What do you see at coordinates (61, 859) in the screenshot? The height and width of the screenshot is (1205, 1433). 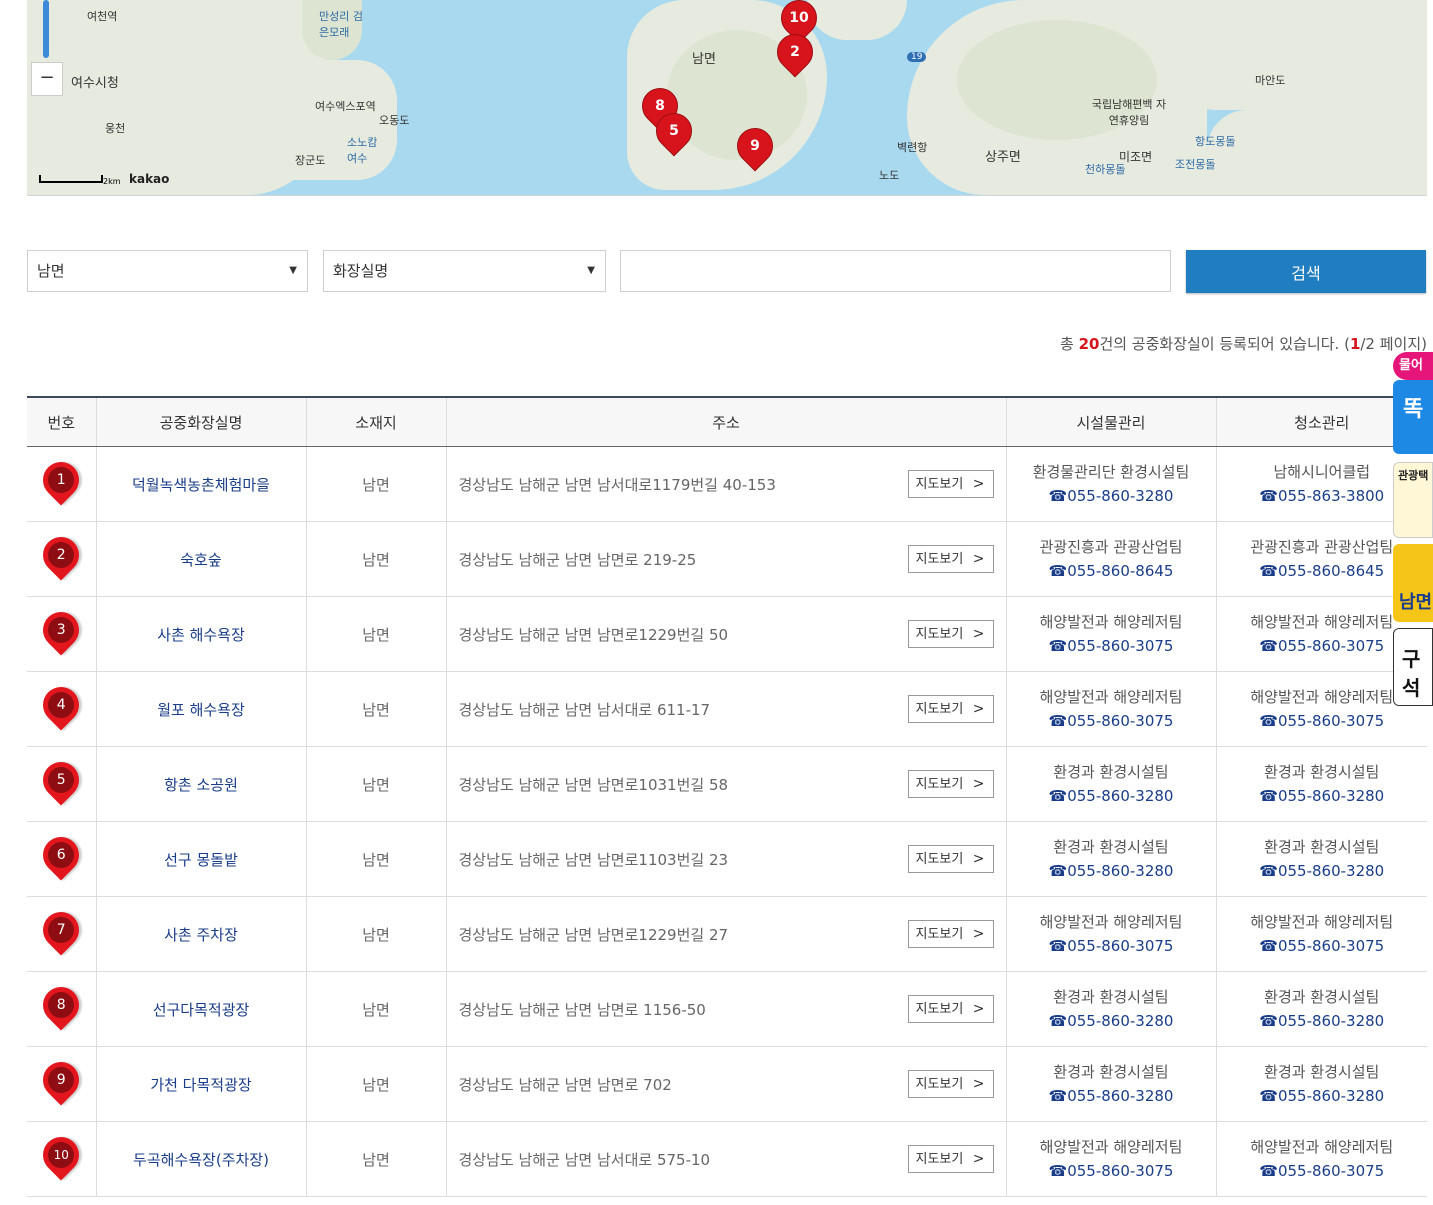 I see `row-number-cell: 6` at bounding box center [61, 859].